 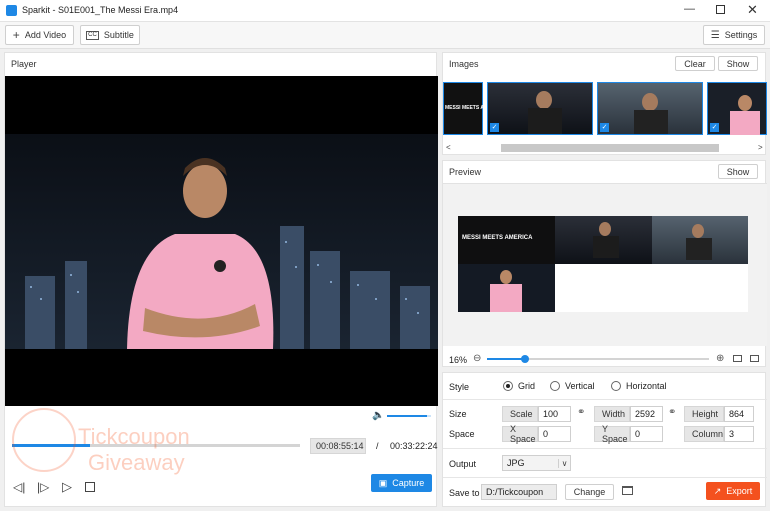 I want to click on maximize-icon, so click(x=720, y=9).